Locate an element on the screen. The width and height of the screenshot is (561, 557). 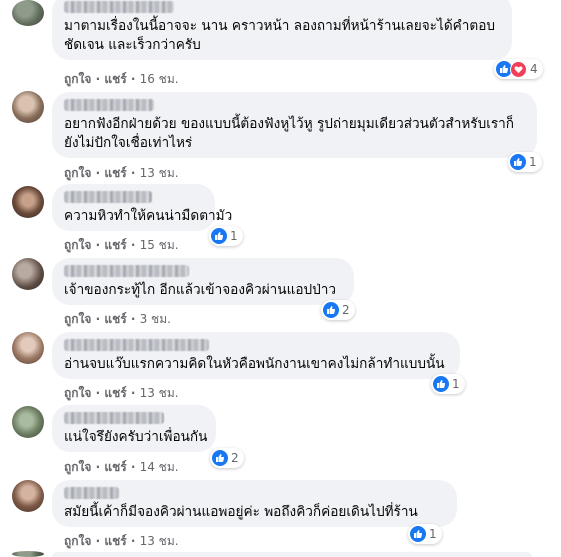
comment-actions: ถูกใจ · แชร์ · 14 ชม. is located at coordinates (121, 467).